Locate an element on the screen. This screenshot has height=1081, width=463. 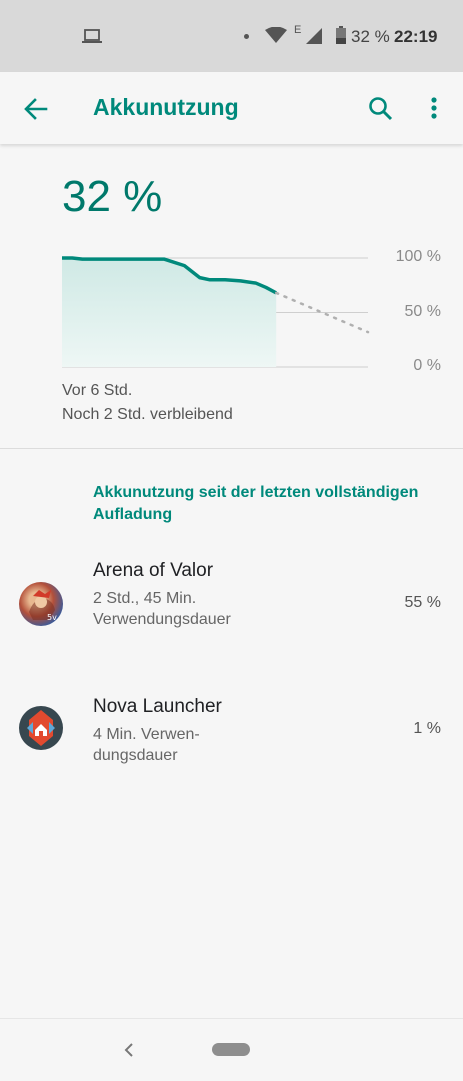
arena-of-valor-icon: 5v is located at coordinates (41, 604).